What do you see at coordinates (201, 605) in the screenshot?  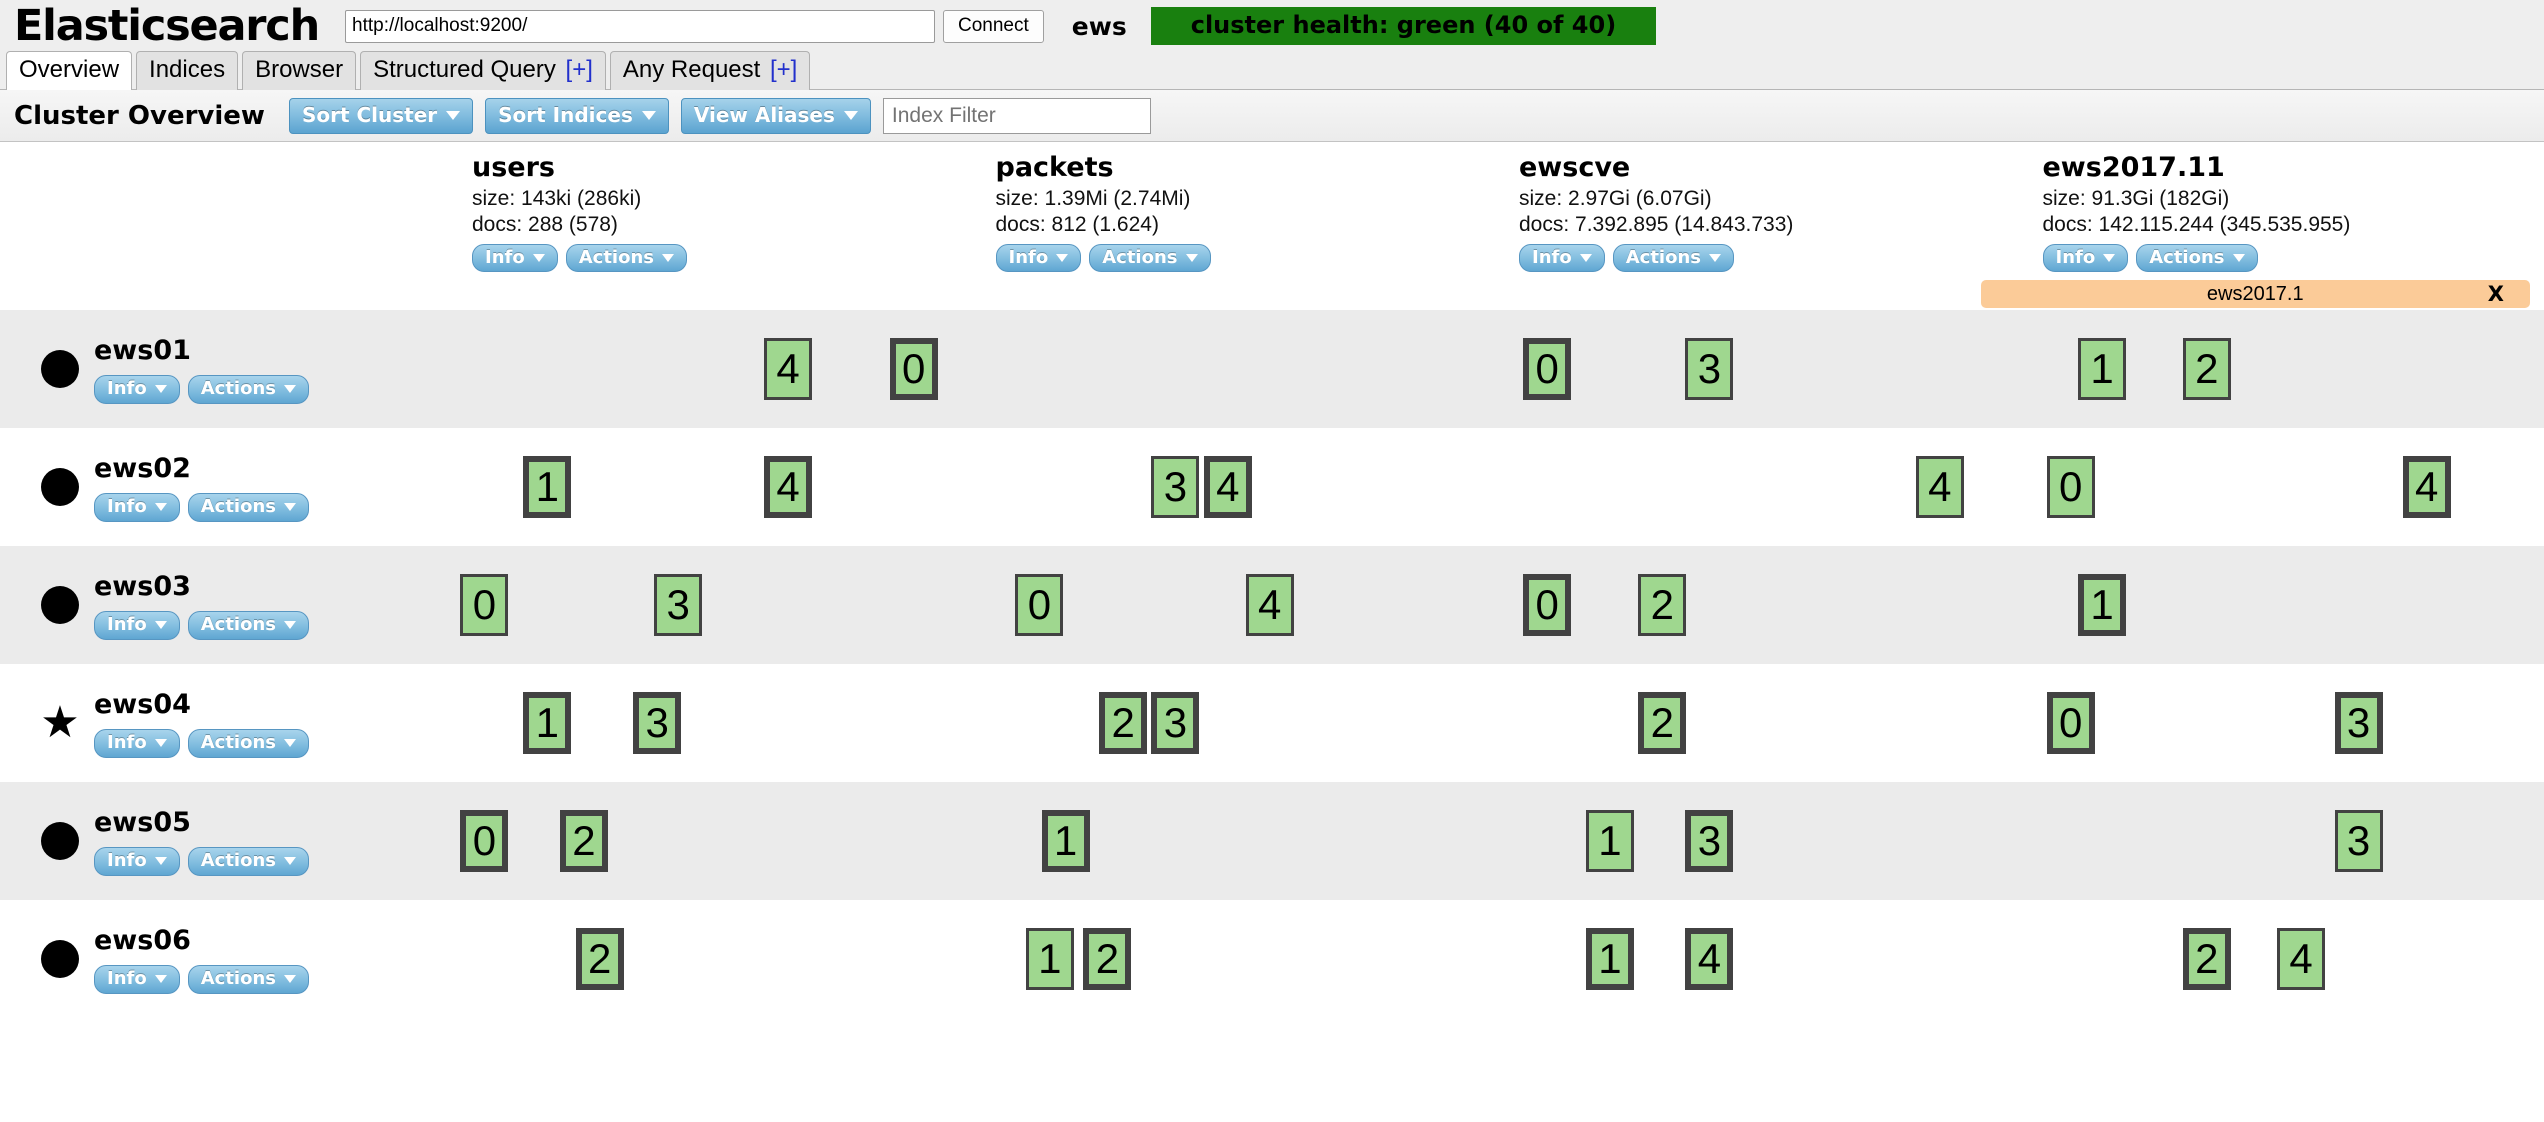 I see `node-info: ews03 Info Actions` at bounding box center [201, 605].